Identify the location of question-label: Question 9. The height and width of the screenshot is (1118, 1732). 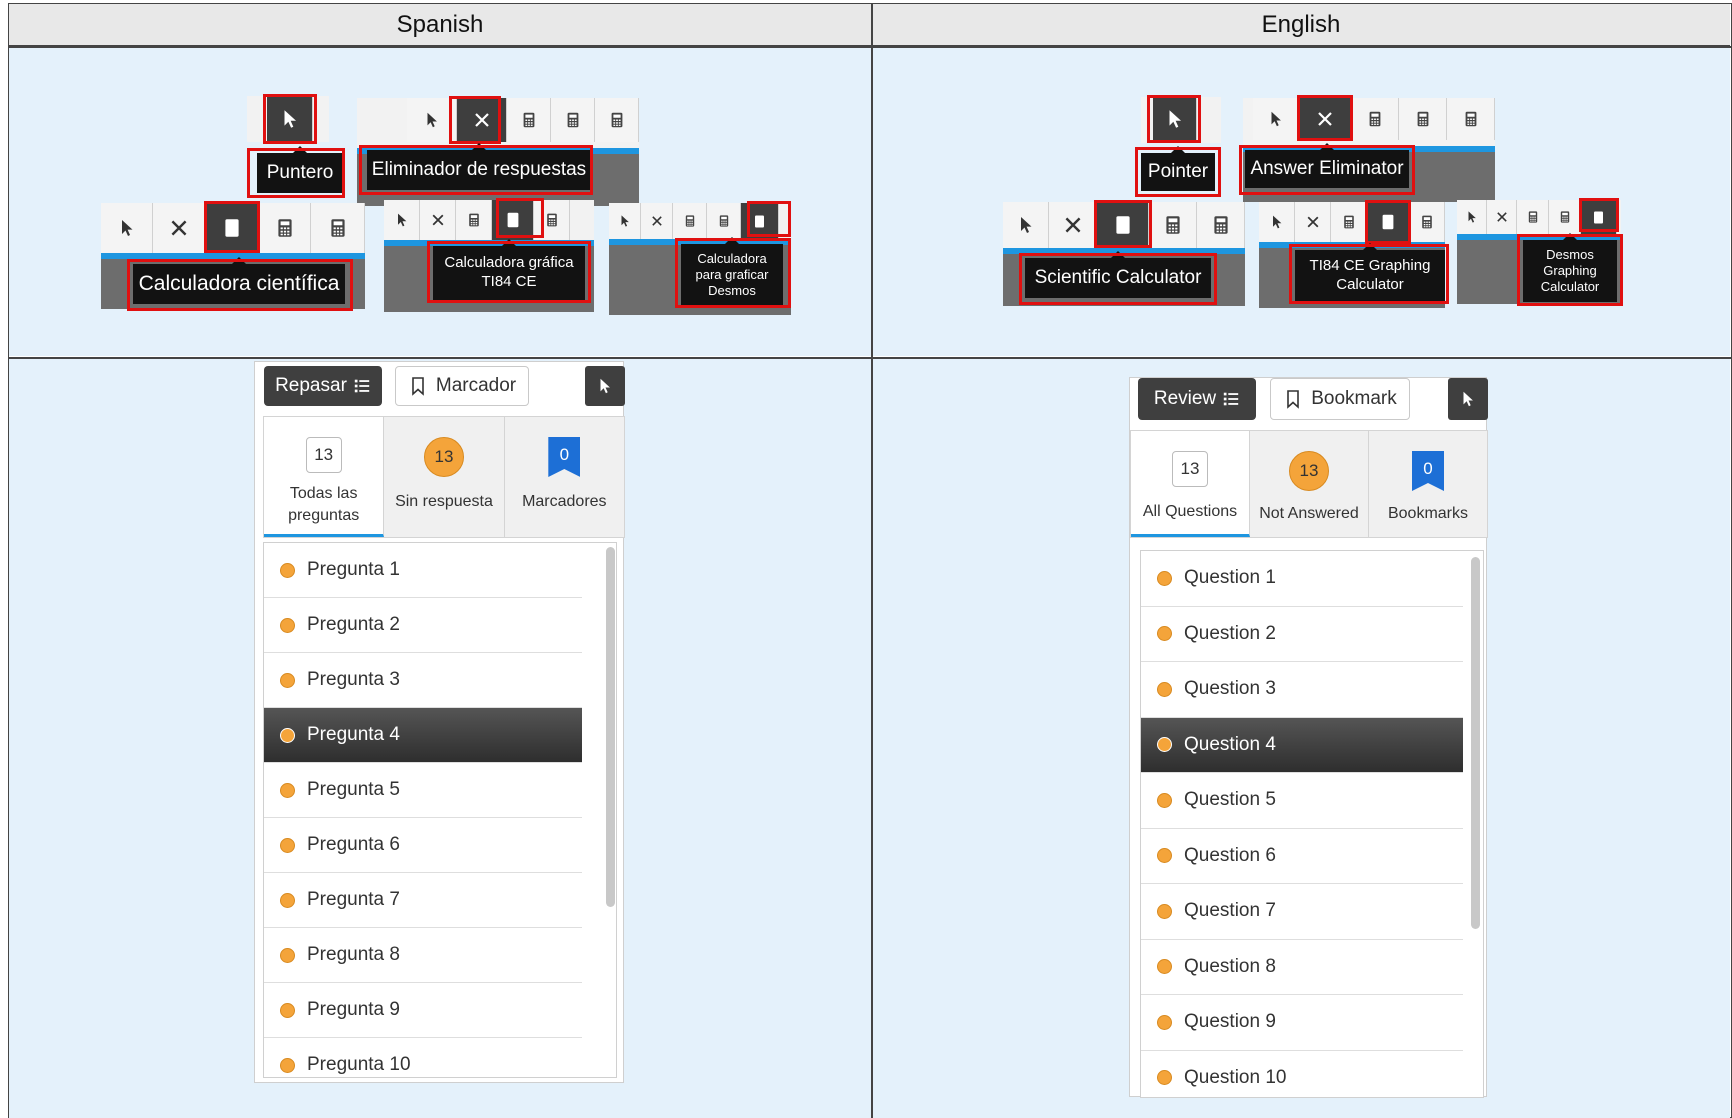
(1230, 1022).